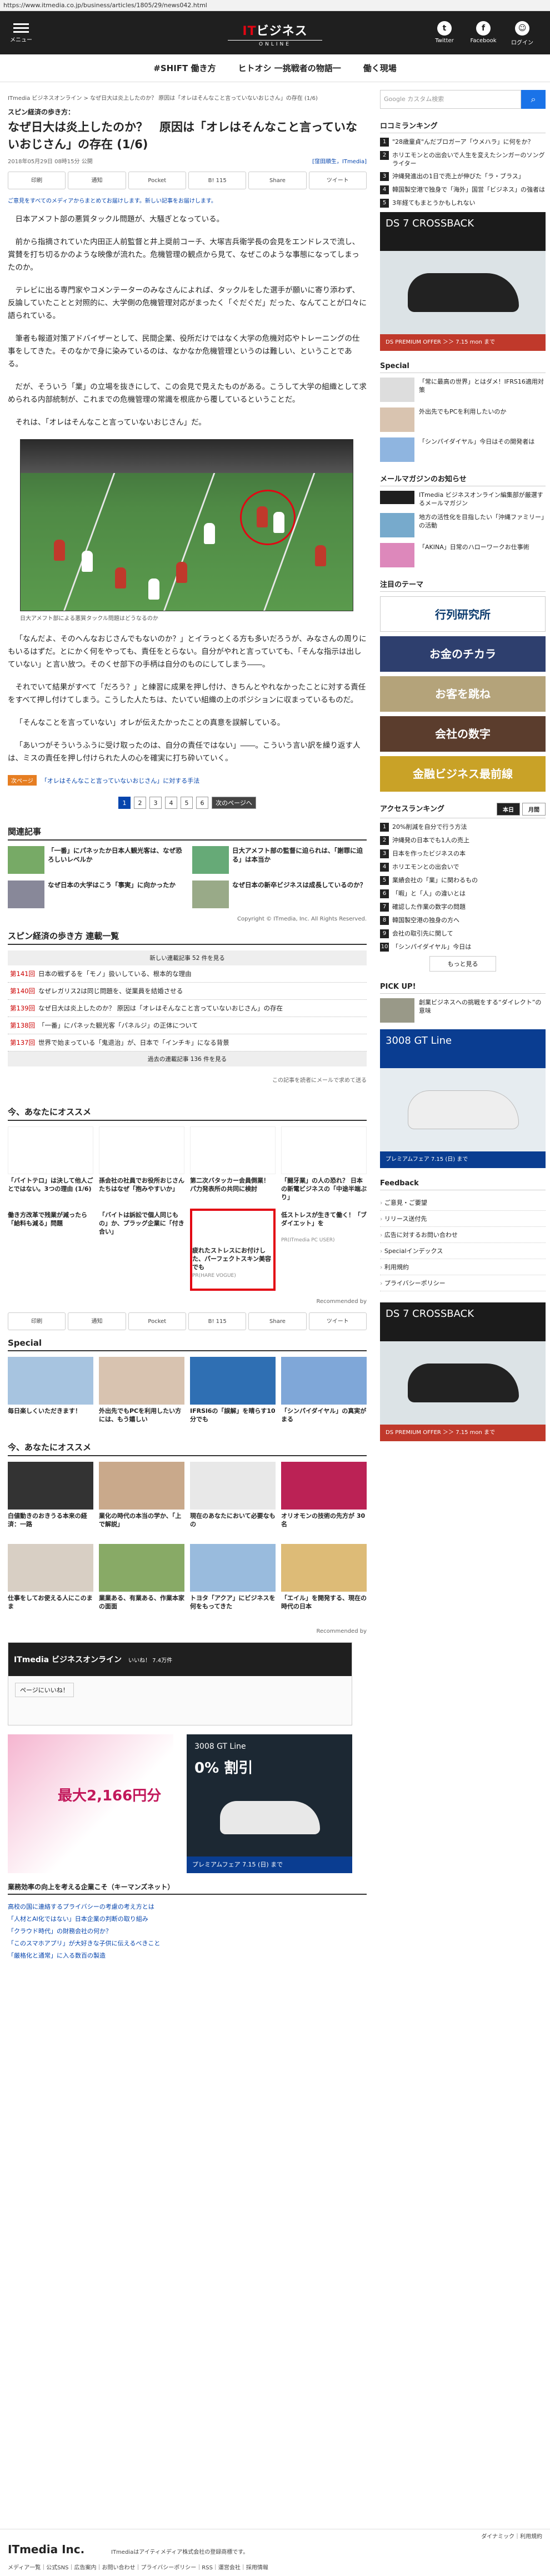  Describe the element at coordinates (463, 1098) in the screenshot. I see `sidebar-ad-2: 3008 GT Line プレミアムフェア 7.15 (日) まで` at that location.